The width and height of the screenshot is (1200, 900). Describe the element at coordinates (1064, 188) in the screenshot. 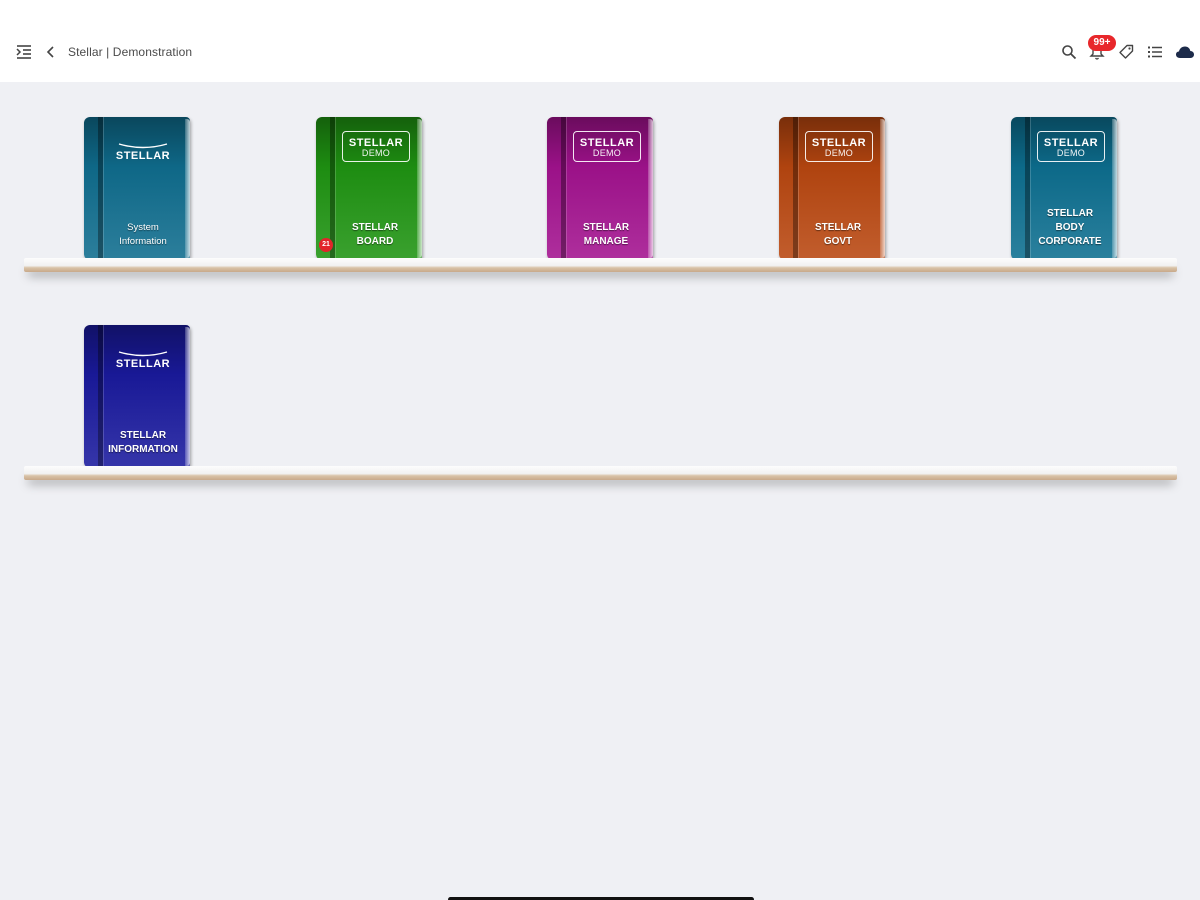

I see `book-stellar-body-corporate: STELLAR DEMO STELLAR BODY CORPORATE` at that location.